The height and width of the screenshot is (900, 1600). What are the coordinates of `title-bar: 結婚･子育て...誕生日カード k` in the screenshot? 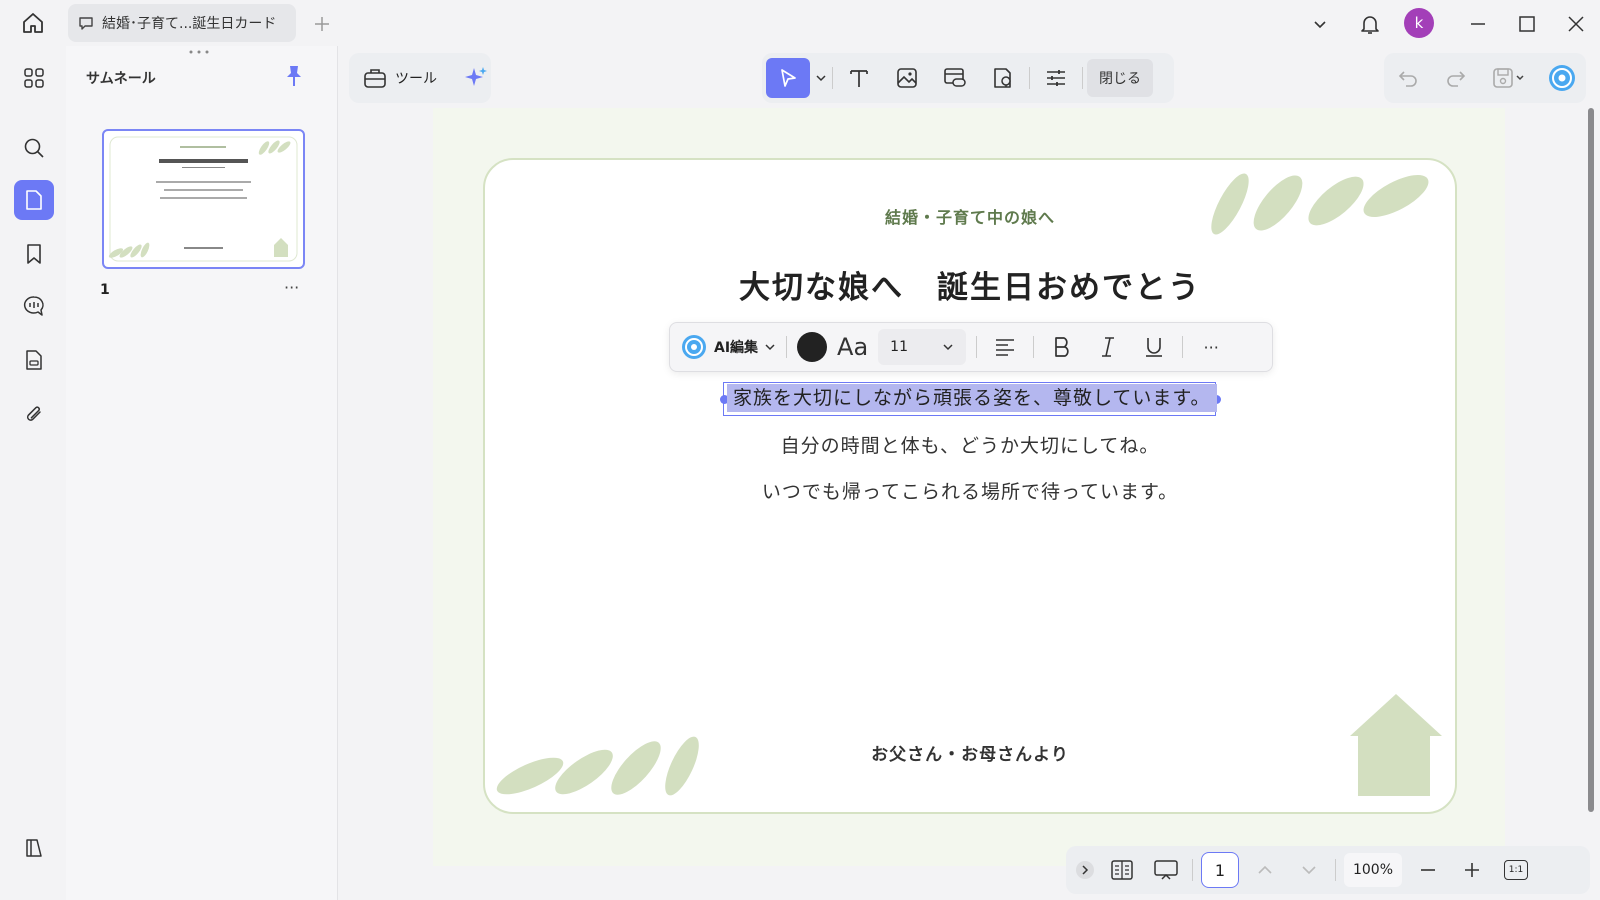 It's located at (800, 23).